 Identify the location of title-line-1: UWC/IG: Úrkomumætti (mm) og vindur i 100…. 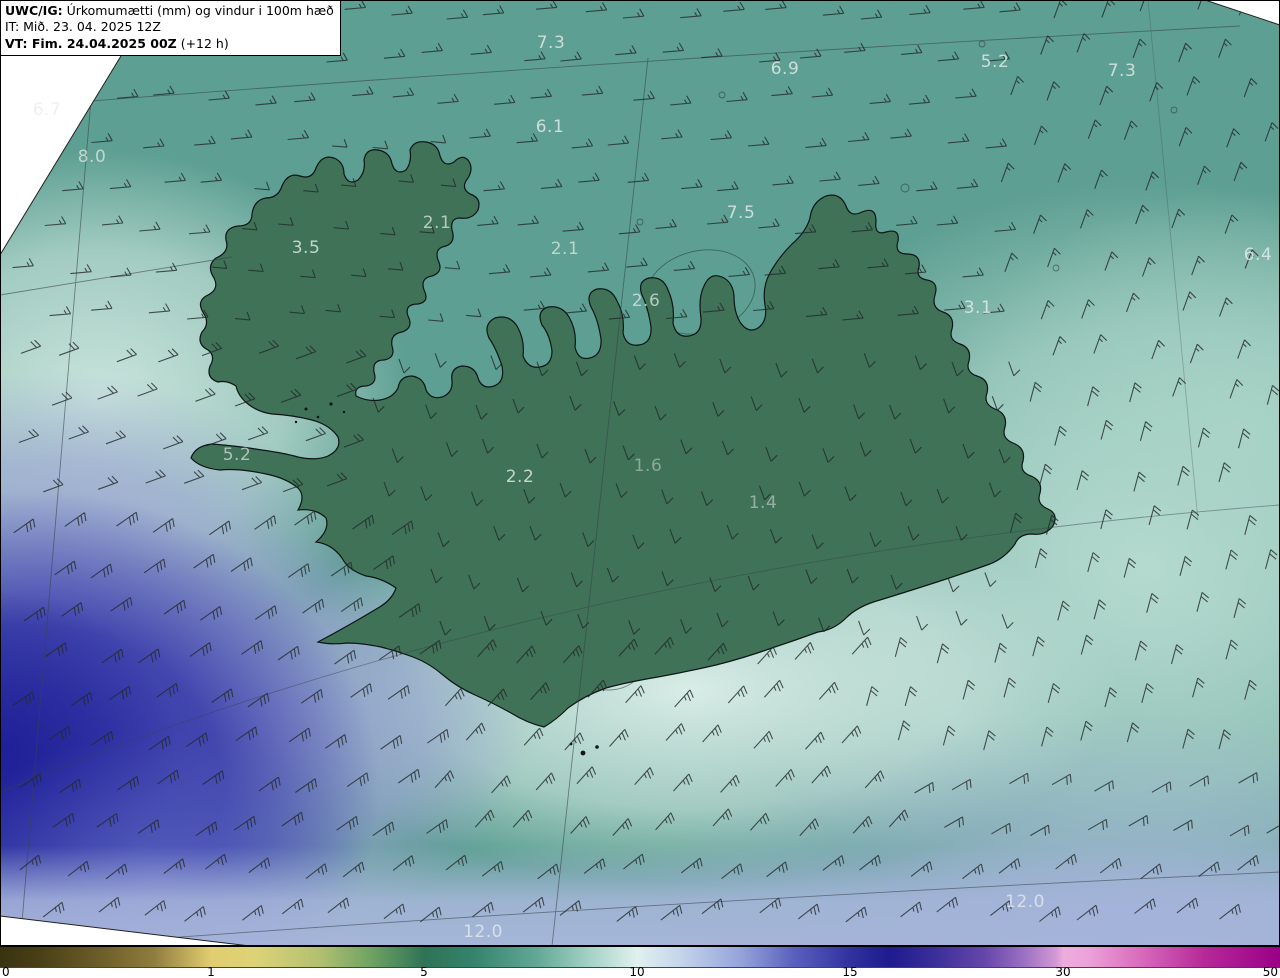
(169, 10).